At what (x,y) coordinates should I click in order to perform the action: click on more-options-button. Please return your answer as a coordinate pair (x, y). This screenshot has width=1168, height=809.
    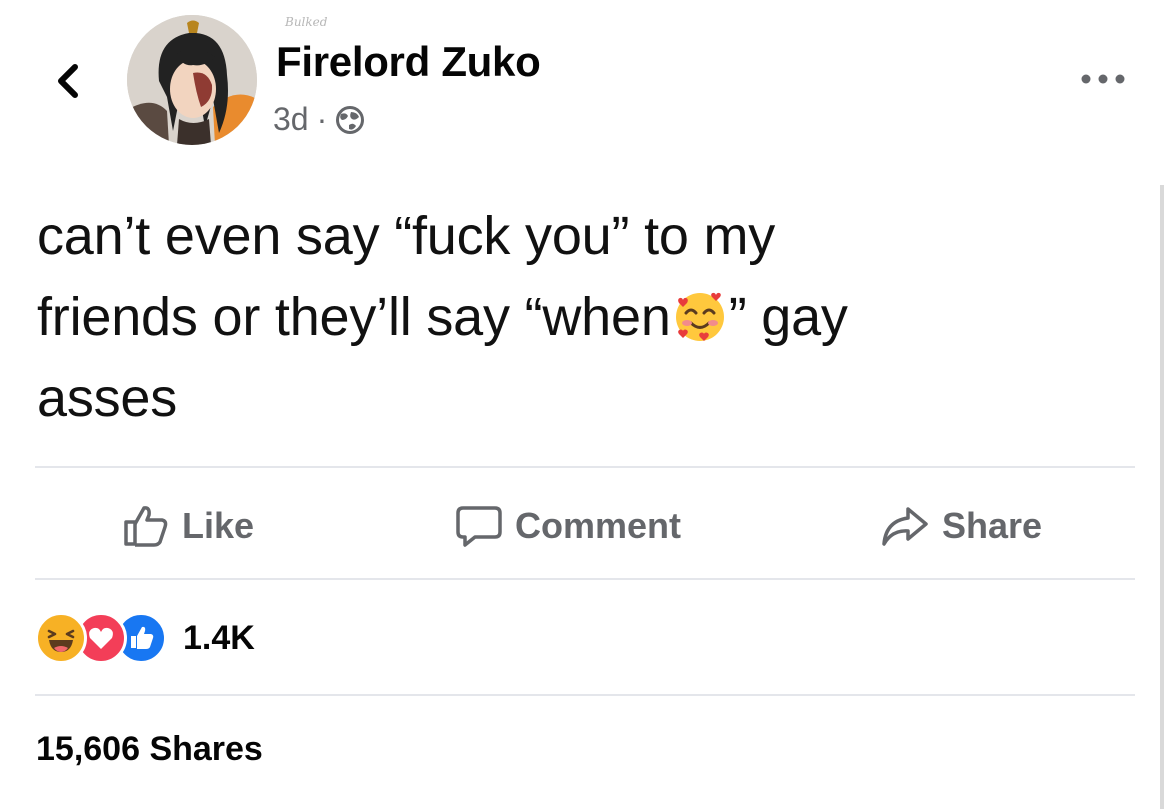
    Looking at the image, I should click on (1103, 79).